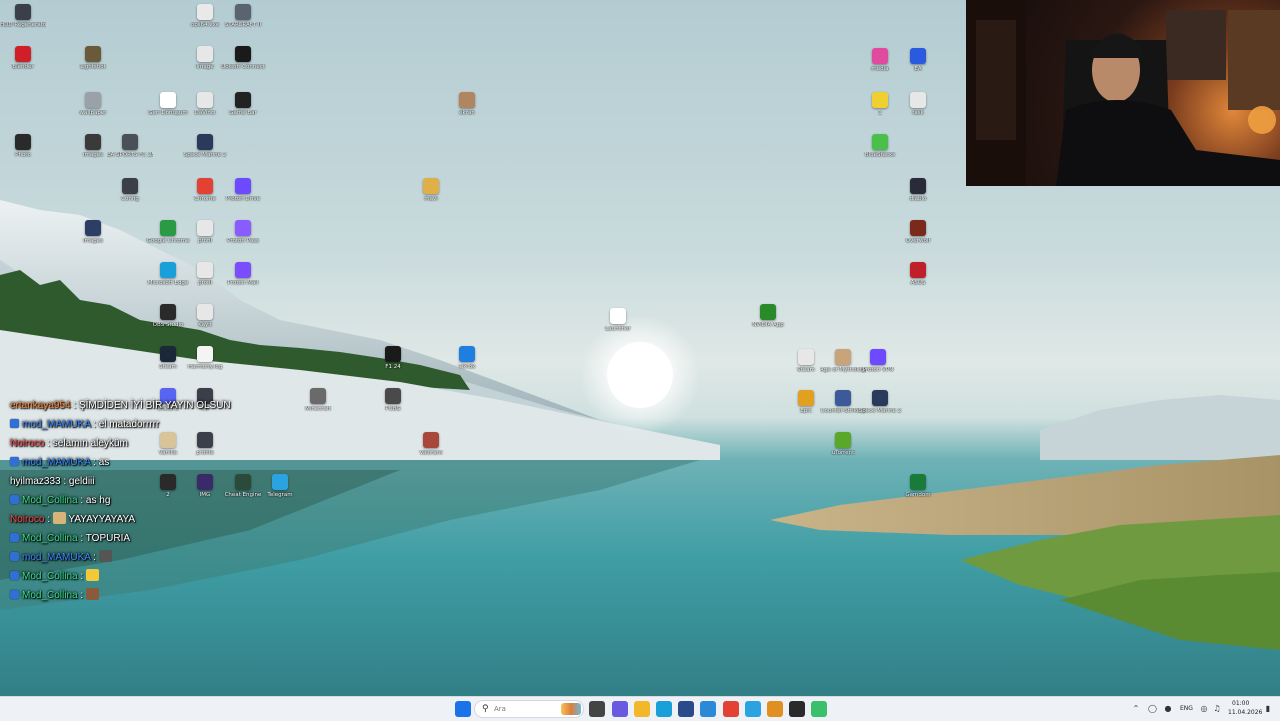 This screenshot has width=1280, height=721. I want to click on desktop-icon: Ubisoft Connect, so click(243, 66).